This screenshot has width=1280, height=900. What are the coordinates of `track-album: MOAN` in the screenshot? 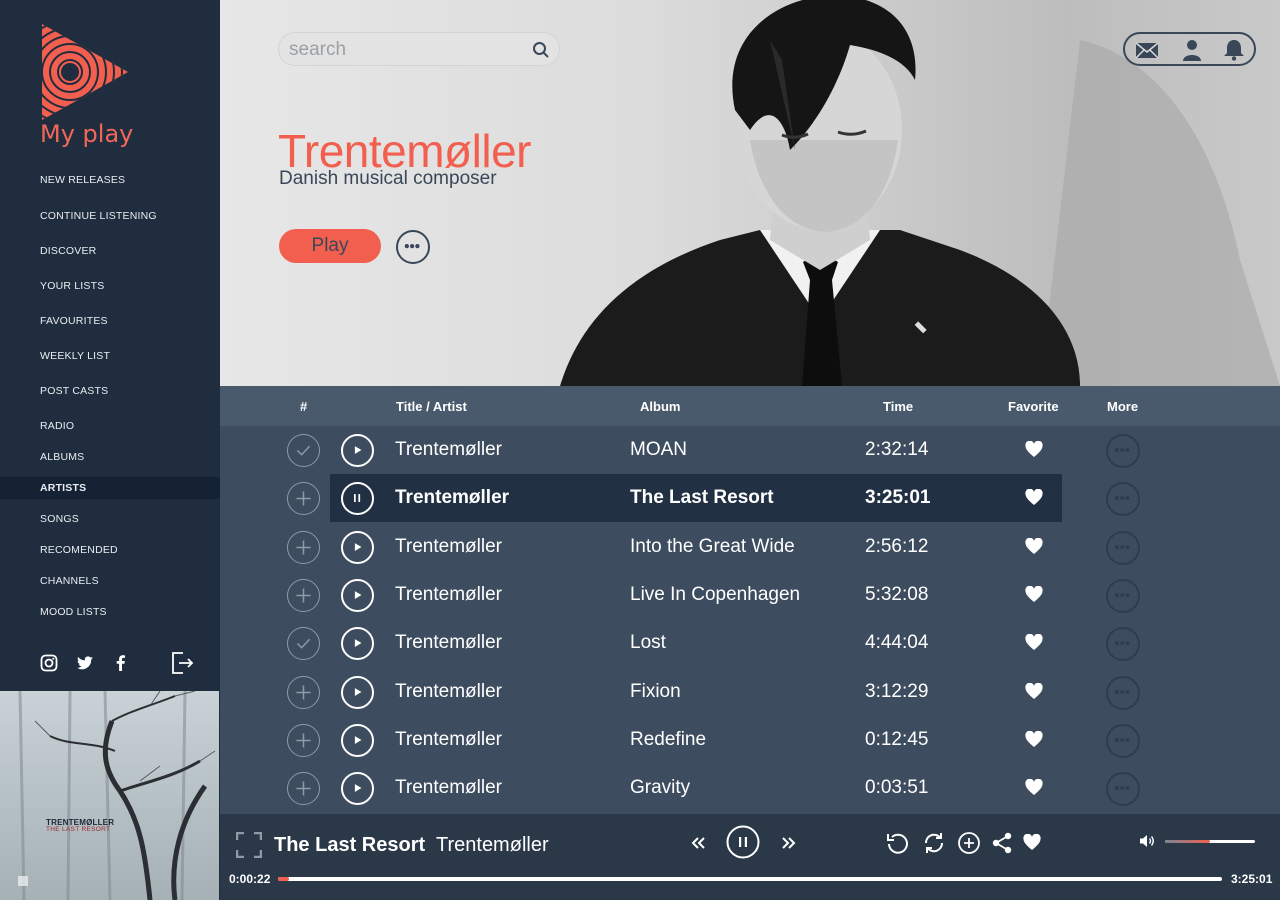 It's located at (658, 450).